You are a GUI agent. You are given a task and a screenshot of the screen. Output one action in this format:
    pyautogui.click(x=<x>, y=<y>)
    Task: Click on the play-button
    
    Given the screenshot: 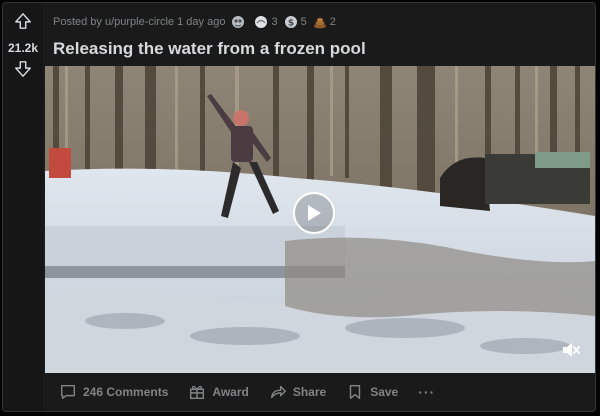 What is the action you would take?
    pyautogui.click(x=314, y=213)
    